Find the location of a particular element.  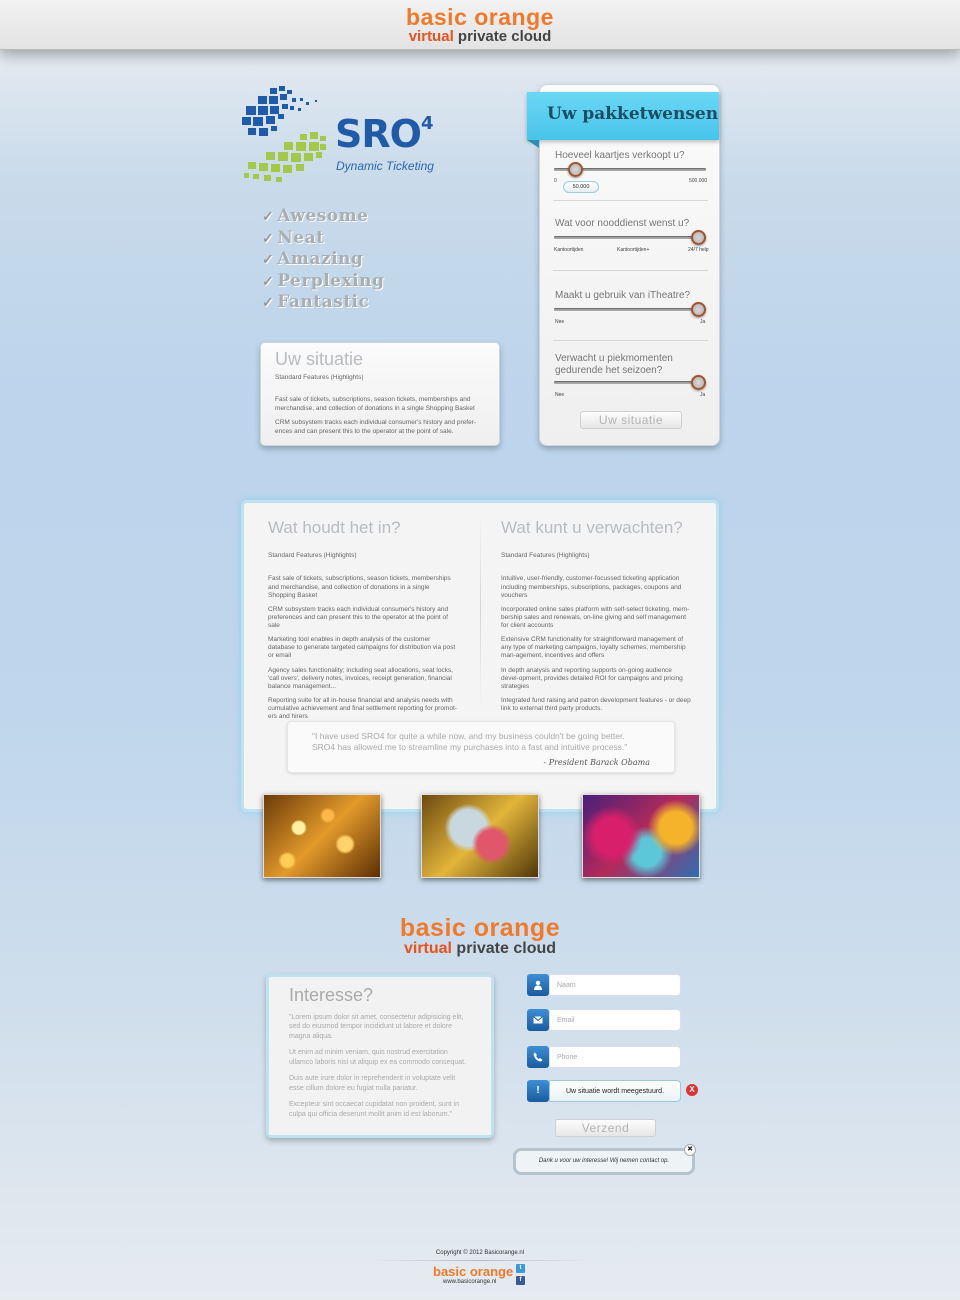

situation-subtitle: Standard Features (Highlights) is located at coordinates (319, 377).